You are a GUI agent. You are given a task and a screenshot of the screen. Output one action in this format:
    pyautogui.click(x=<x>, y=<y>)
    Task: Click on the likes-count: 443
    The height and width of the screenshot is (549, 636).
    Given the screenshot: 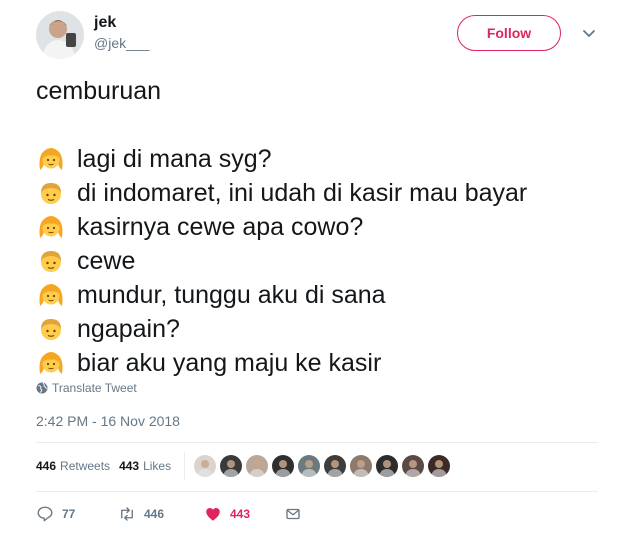 What is the action you would take?
    pyautogui.click(x=129, y=466)
    